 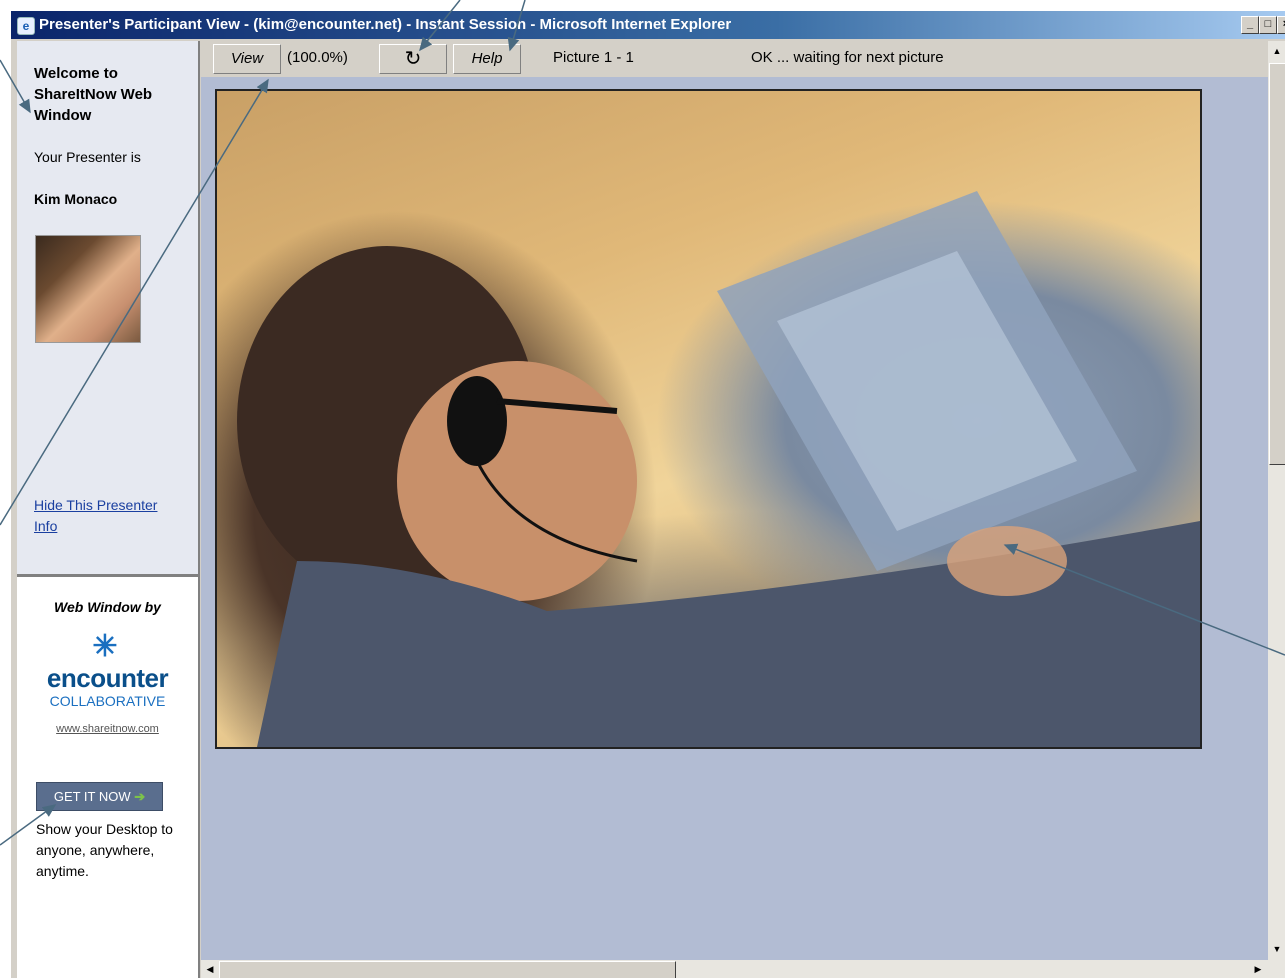 What do you see at coordinates (413, 59) in the screenshot?
I see `refresh-icon: ↻` at bounding box center [413, 59].